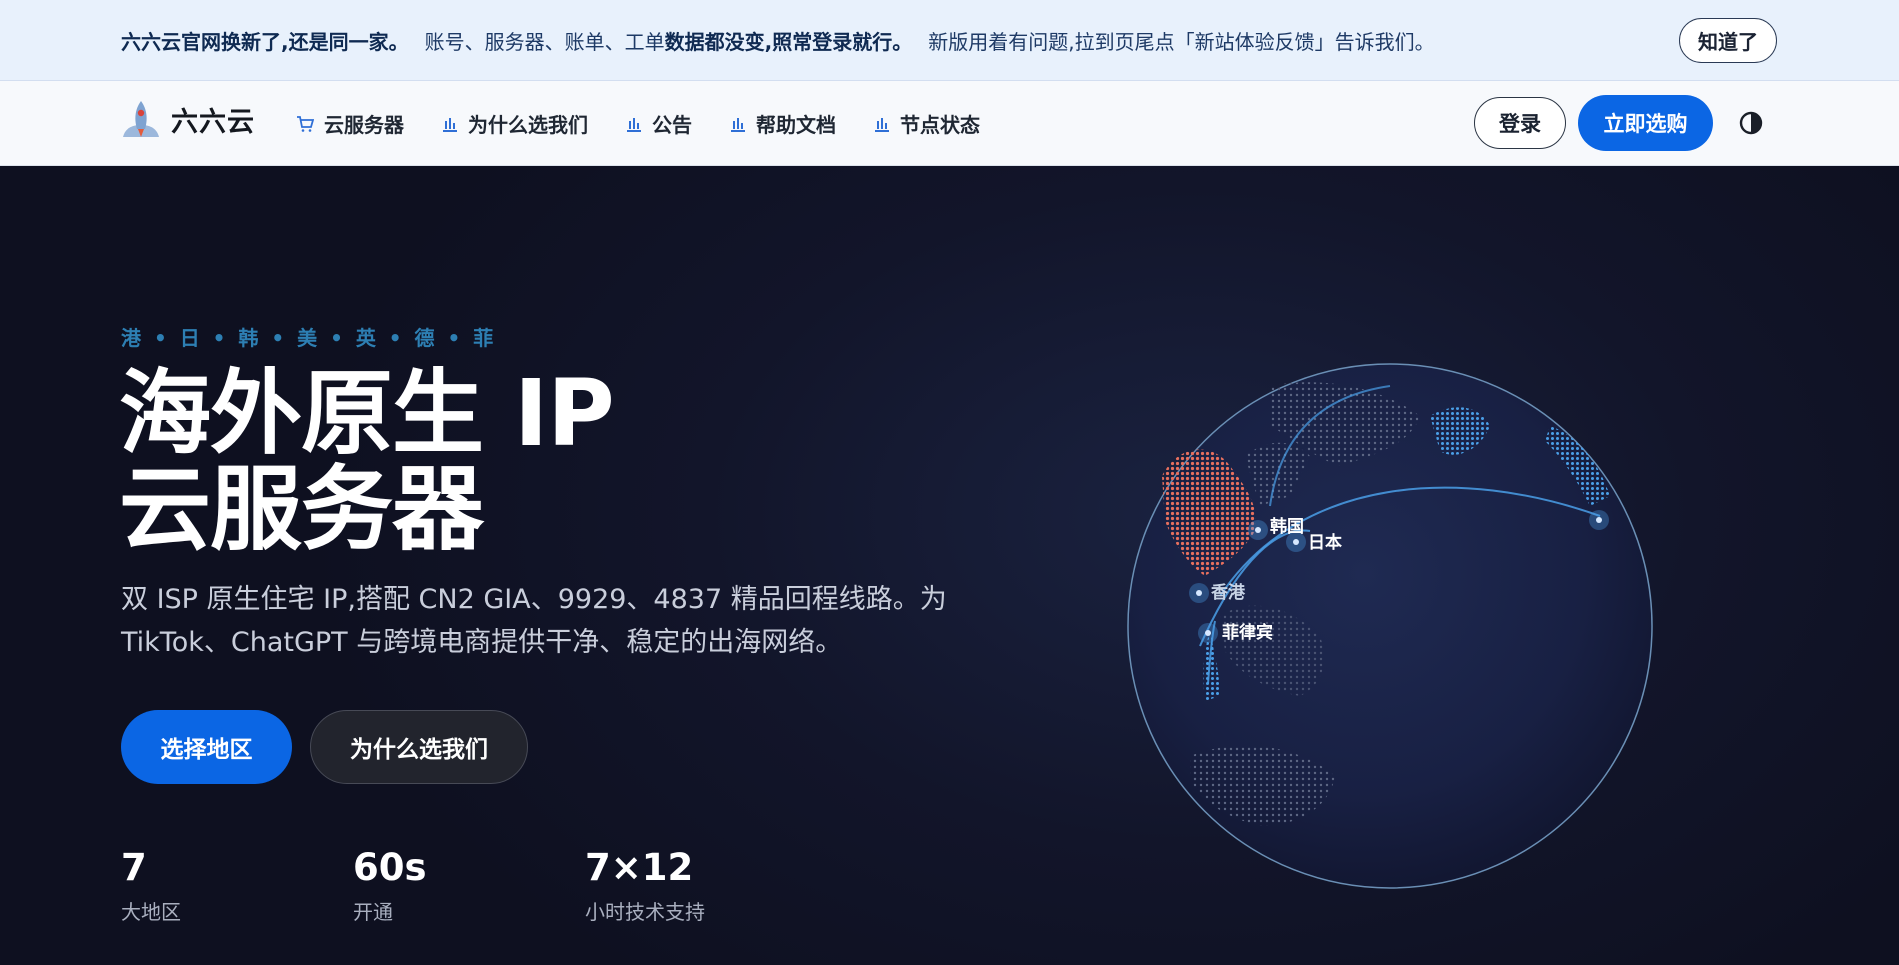 This screenshot has height=965, width=1899. Describe the element at coordinates (940, 125) in the screenshot. I see `nav-item-label: 节点状态` at that location.